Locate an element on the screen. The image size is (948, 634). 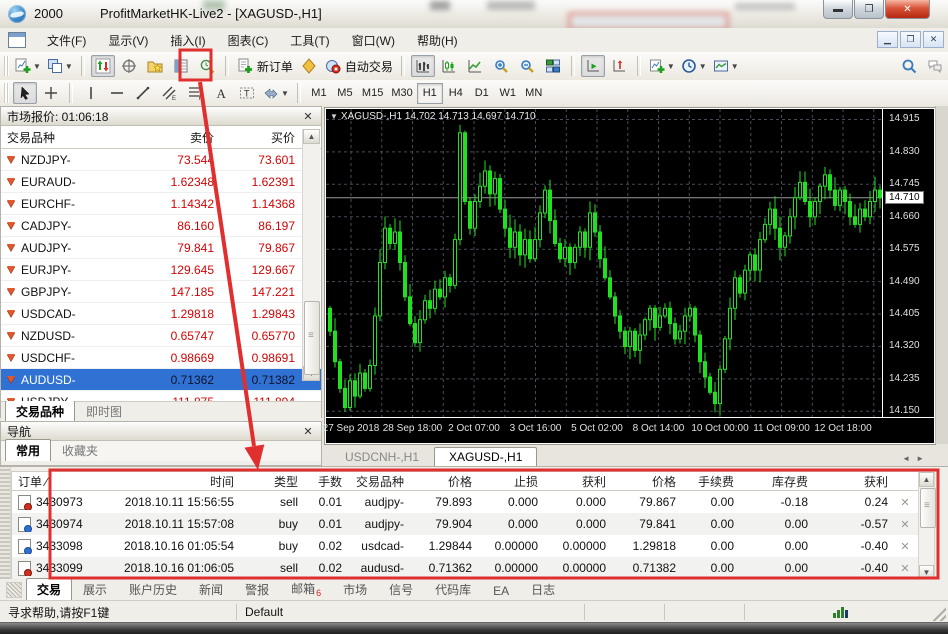
market-watch-titlebar: 市场报价: 01:06:18 ✕ is located at coordinates (161, 116).